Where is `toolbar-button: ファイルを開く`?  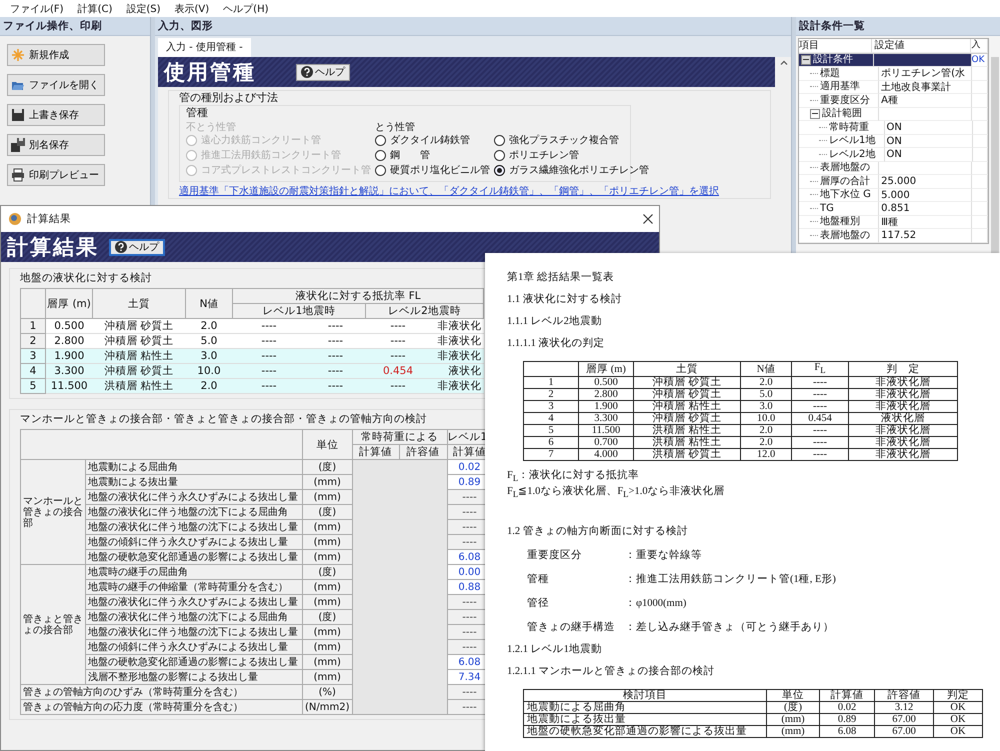 toolbar-button: ファイルを開く is located at coordinates (56, 85).